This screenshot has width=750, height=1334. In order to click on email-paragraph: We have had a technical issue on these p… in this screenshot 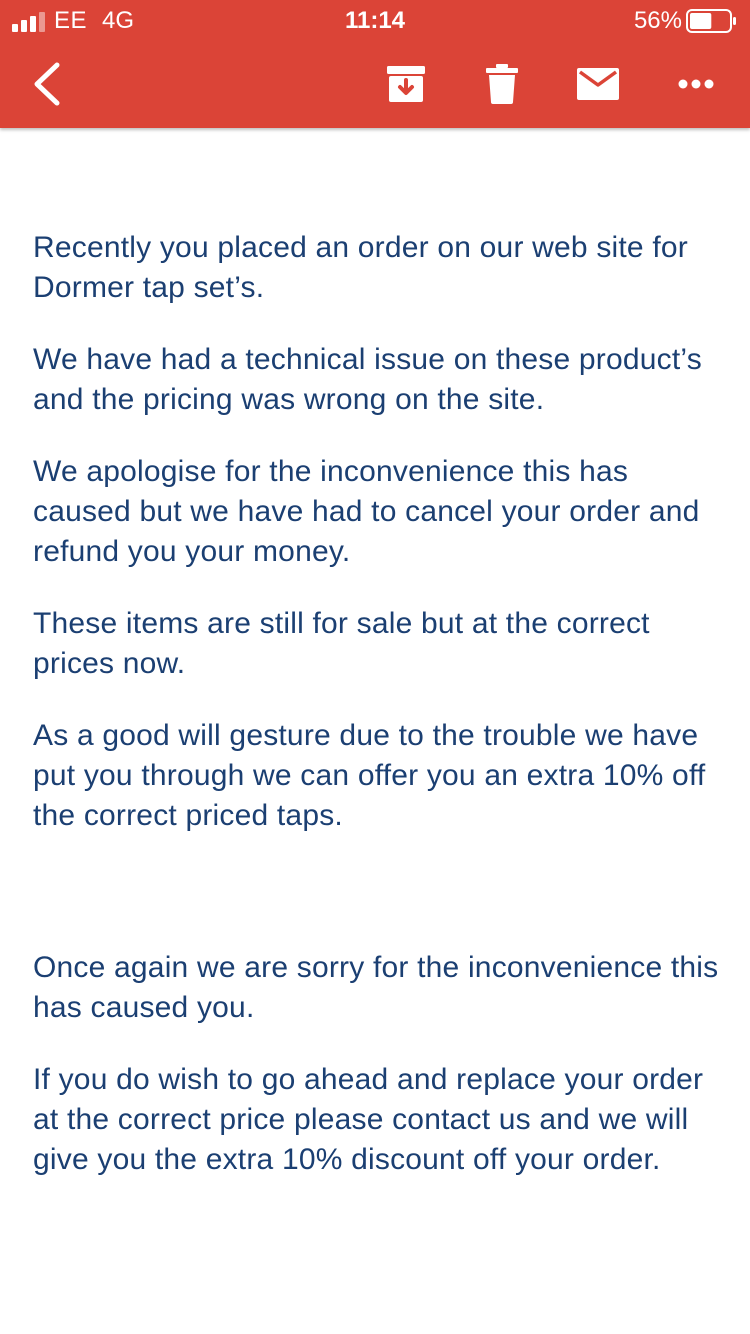, I will do `click(367, 379)`.